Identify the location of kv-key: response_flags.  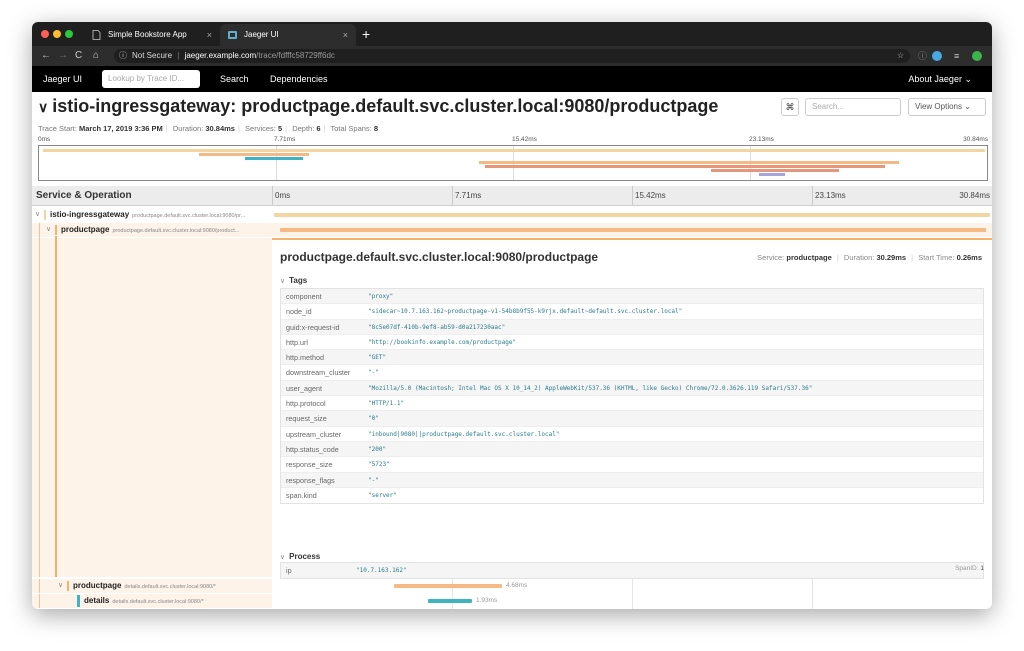
(310, 480).